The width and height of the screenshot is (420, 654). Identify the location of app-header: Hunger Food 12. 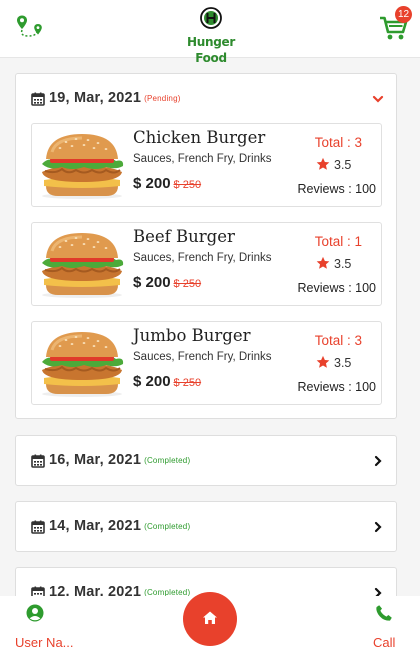
(210, 32).